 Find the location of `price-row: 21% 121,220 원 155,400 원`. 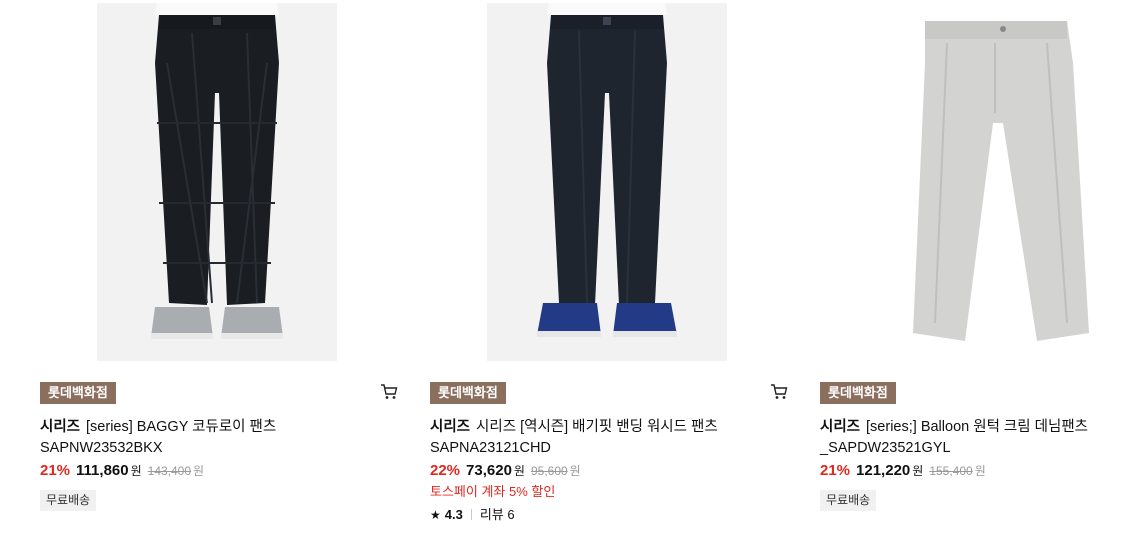

price-row: 21% 121,220 원 155,400 원 is located at coordinates (903, 470).